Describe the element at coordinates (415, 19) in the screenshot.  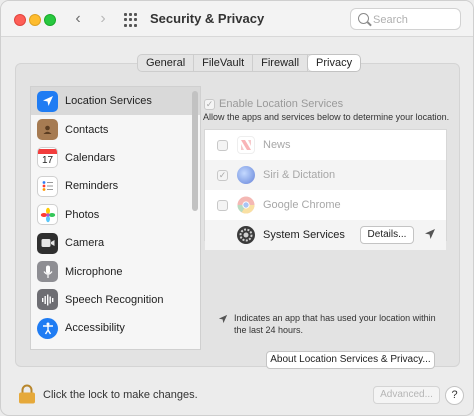
I see `search-input` at that location.